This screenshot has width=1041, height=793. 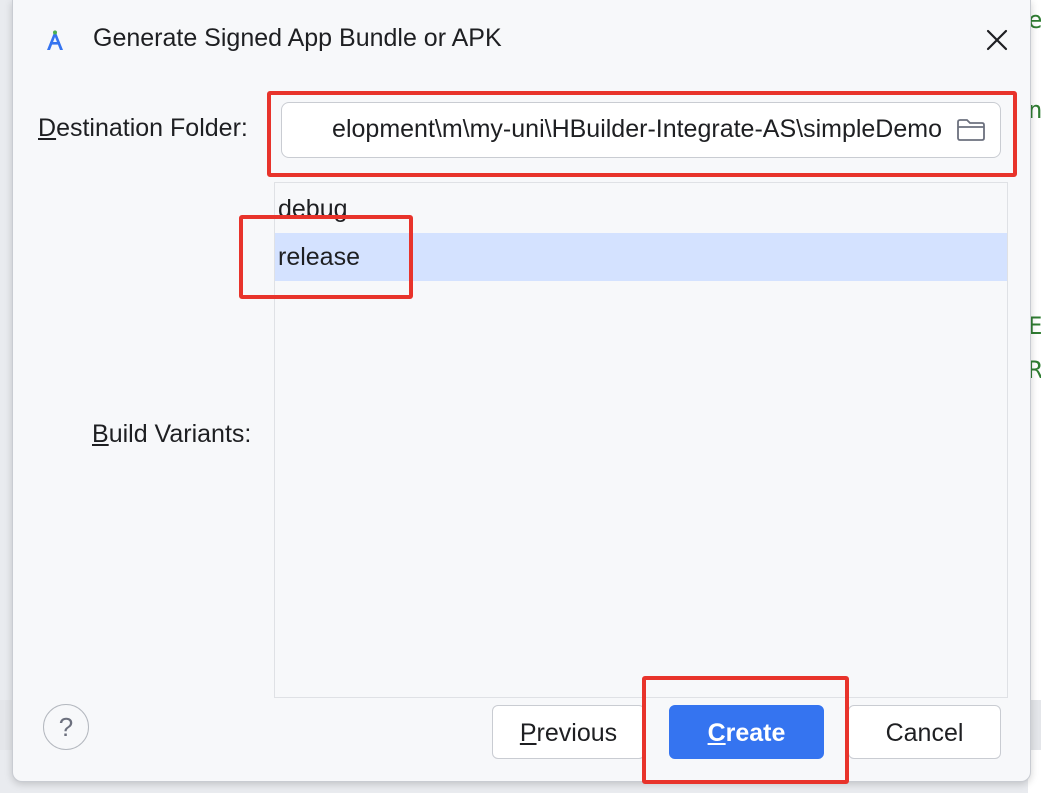 What do you see at coordinates (755, 733) in the screenshot?
I see `button-label: reate` at bounding box center [755, 733].